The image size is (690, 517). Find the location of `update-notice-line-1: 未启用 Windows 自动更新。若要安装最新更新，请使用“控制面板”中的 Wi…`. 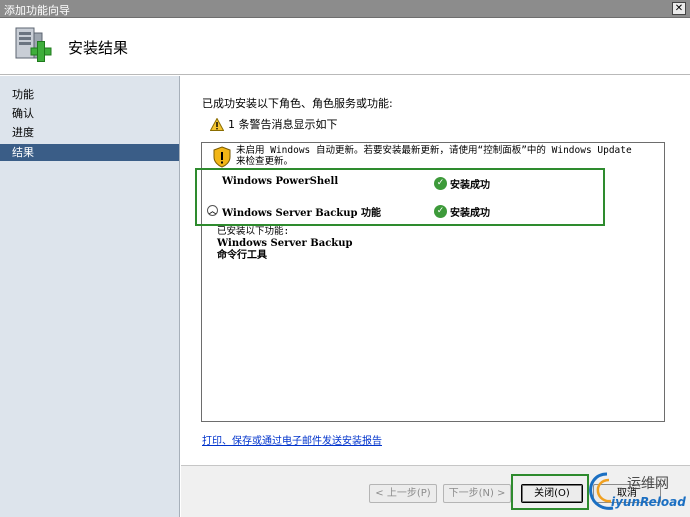

update-notice-line-1: 未启用 Windows 自动更新。若要安装最新更新，请使用“控制面板”中的 Wi… is located at coordinates (434, 150).